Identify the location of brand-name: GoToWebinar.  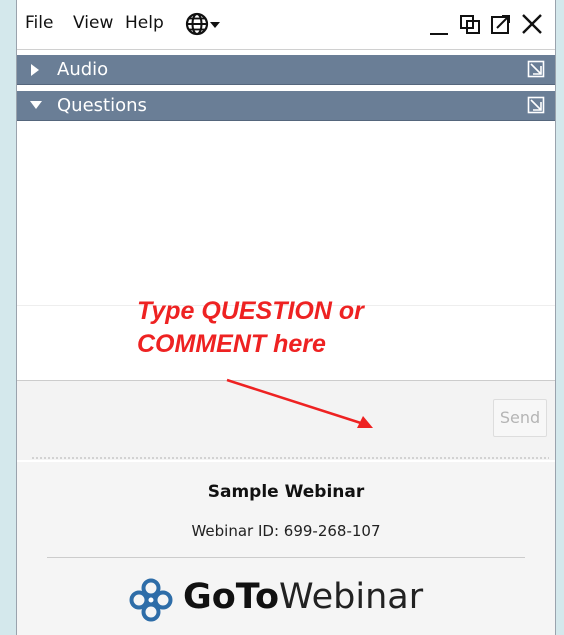
(303, 597).